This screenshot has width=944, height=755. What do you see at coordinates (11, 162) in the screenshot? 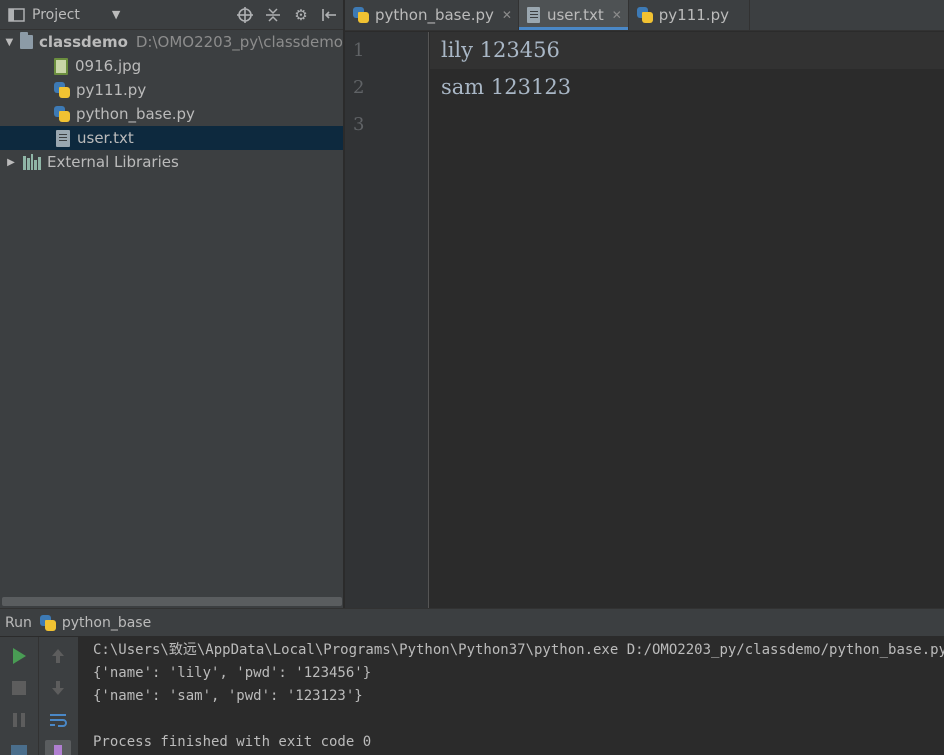
I see `collapsed-arrow-icon: ▶` at bounding box center [11, 162].